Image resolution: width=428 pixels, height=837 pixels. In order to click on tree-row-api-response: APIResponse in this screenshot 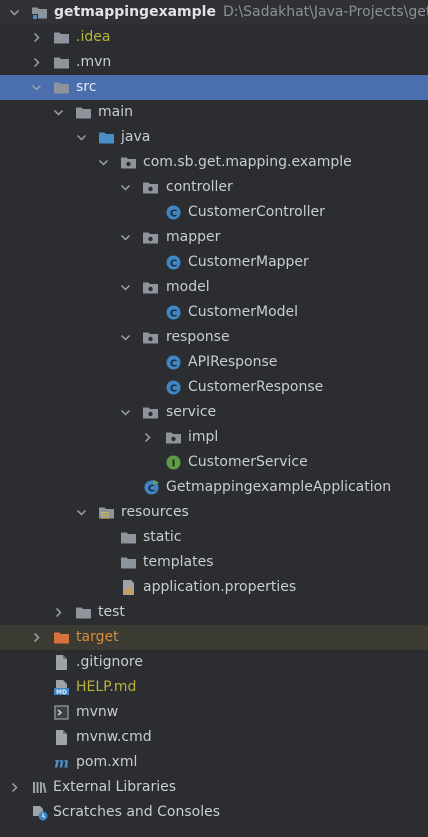, I will do `click(214, 362)`.